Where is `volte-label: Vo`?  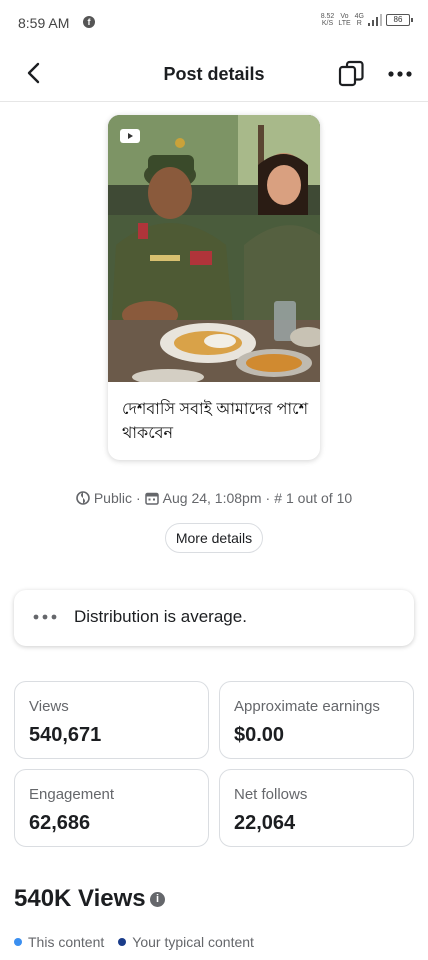
volte-label: Vo is located at coordinates (344, 16).